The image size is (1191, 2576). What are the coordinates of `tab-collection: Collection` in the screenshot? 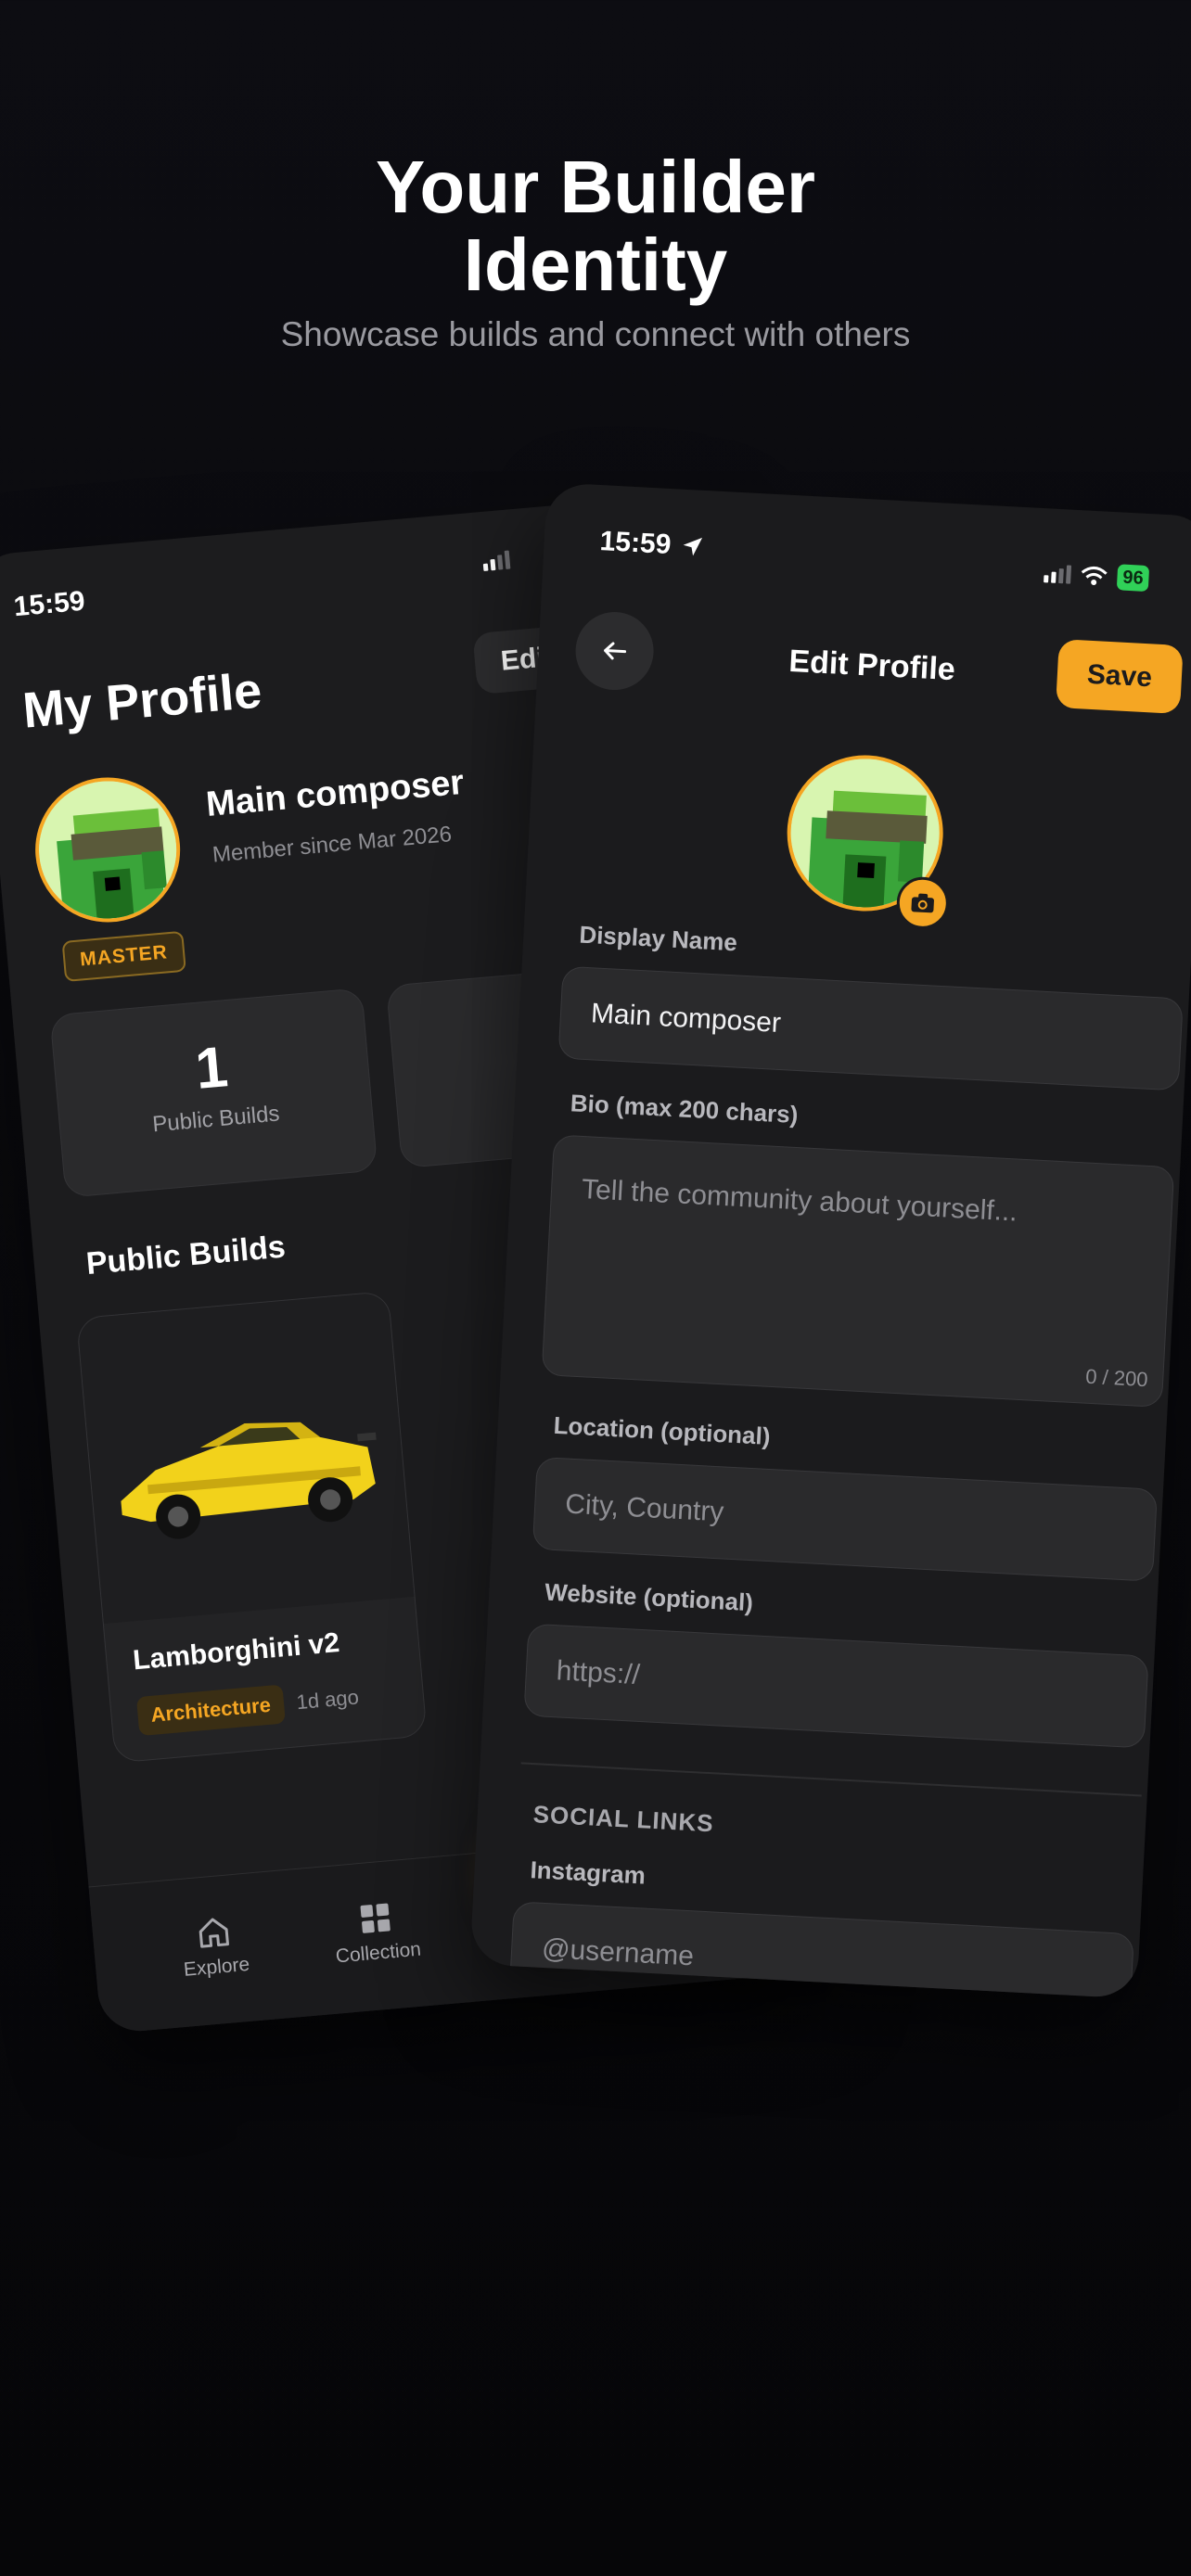 It's located at (376, 1932).